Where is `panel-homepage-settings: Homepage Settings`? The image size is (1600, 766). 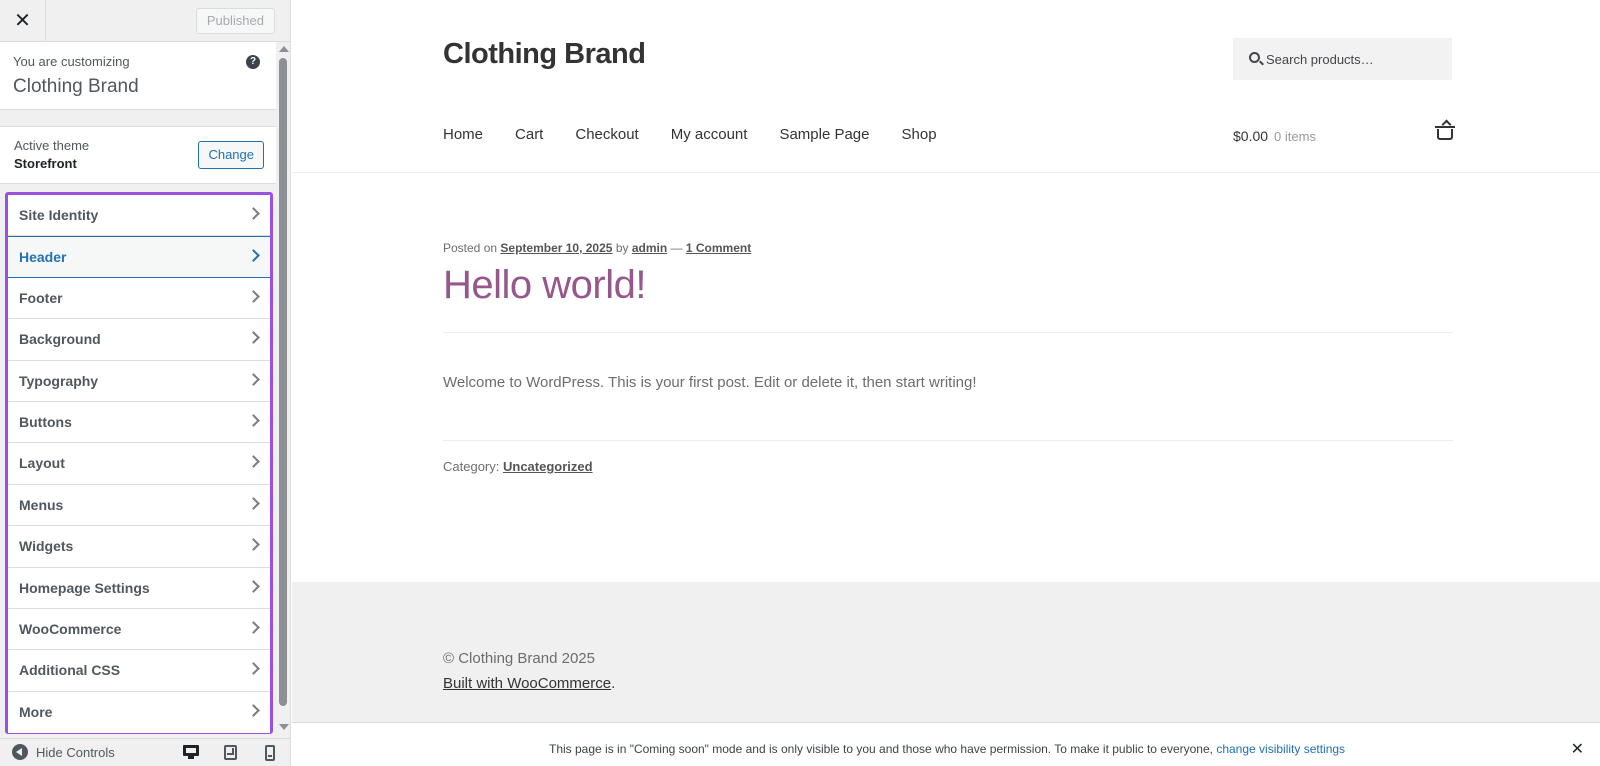 panel-homepage-settings: Homepage Settings is located at coordinates (139, 588).